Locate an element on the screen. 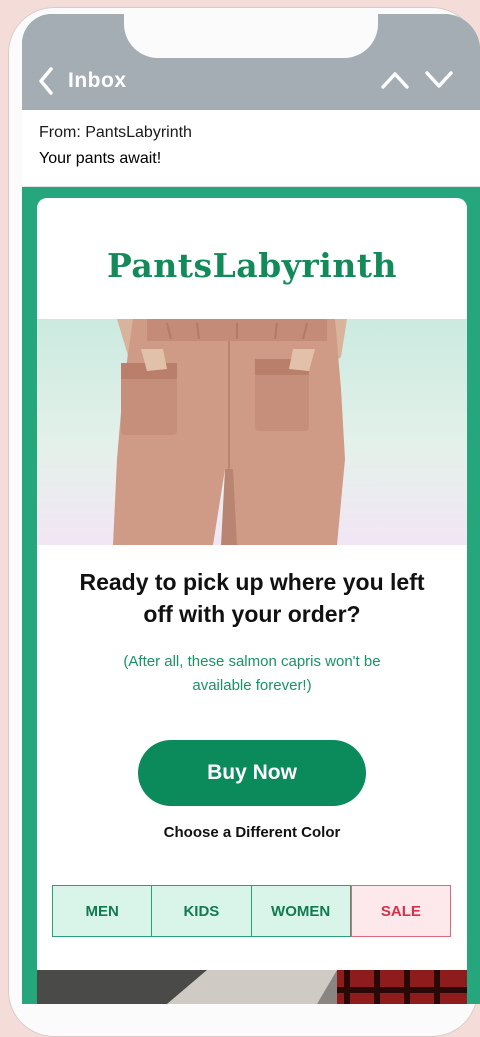 This screenshot has width=480, height=1037. email-header: From: PantsLabyrinth Your pants await! is located at coordinates (251, 148).